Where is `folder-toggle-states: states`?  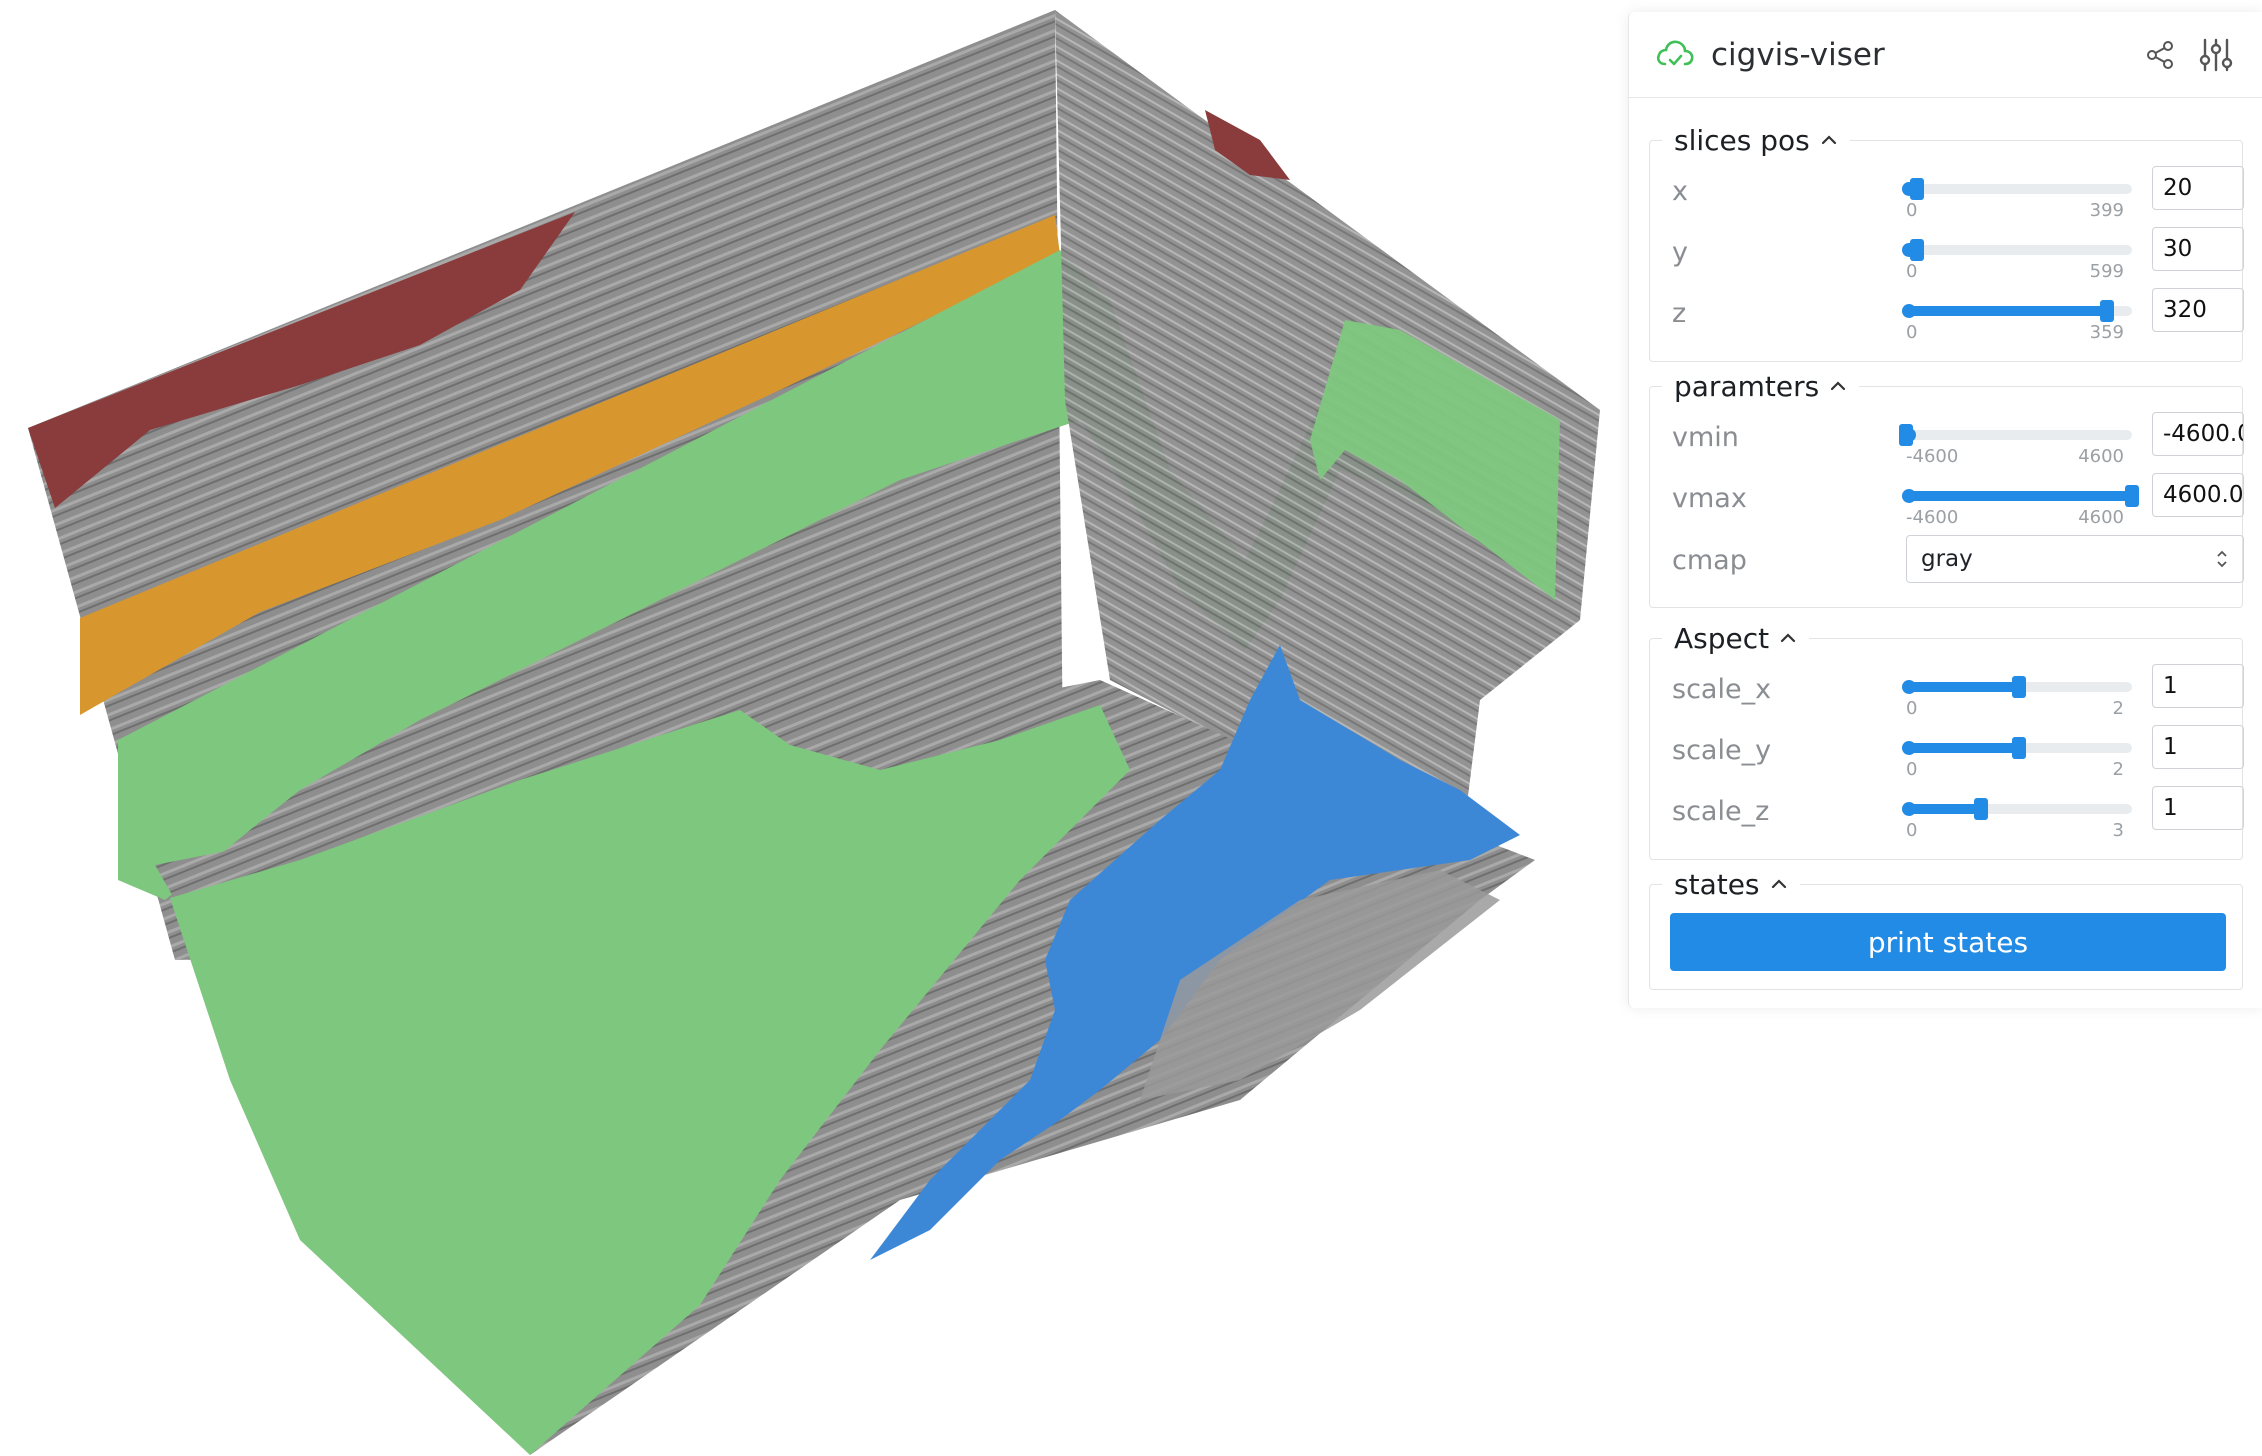
folder-toggle-states: states is located at coordinates (1731, 884).